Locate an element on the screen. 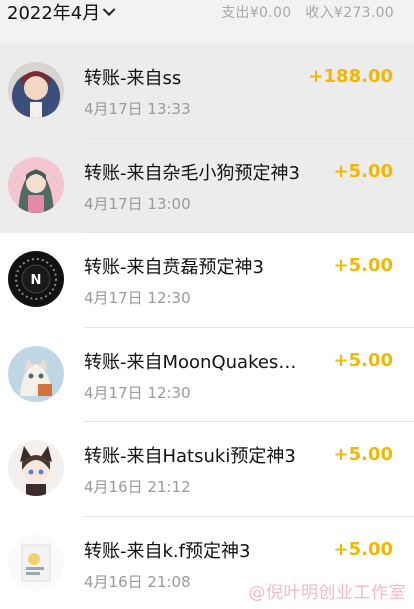  transaction-title: 转账-来自ss is located at coordinates (133, 78).